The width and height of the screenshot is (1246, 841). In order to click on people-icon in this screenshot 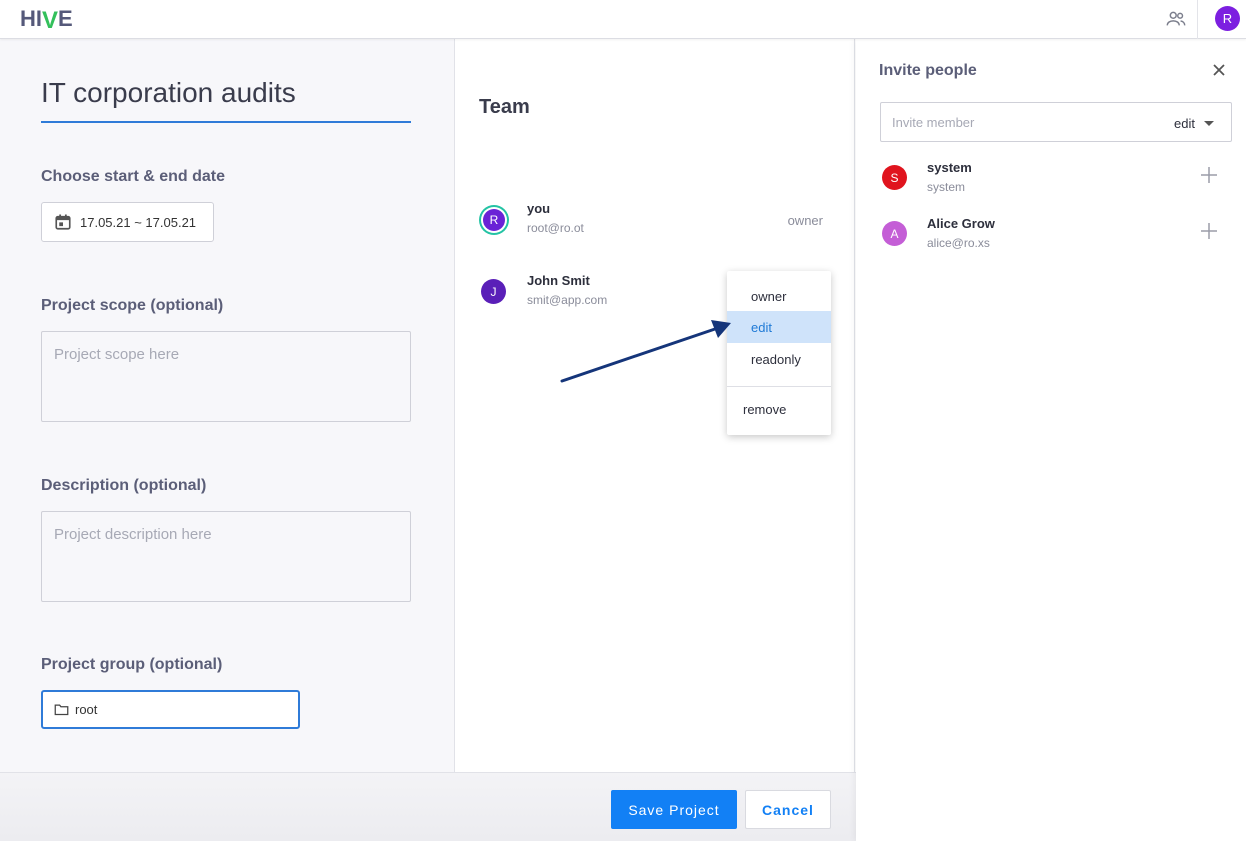, I will do `click(1176, 19)`.